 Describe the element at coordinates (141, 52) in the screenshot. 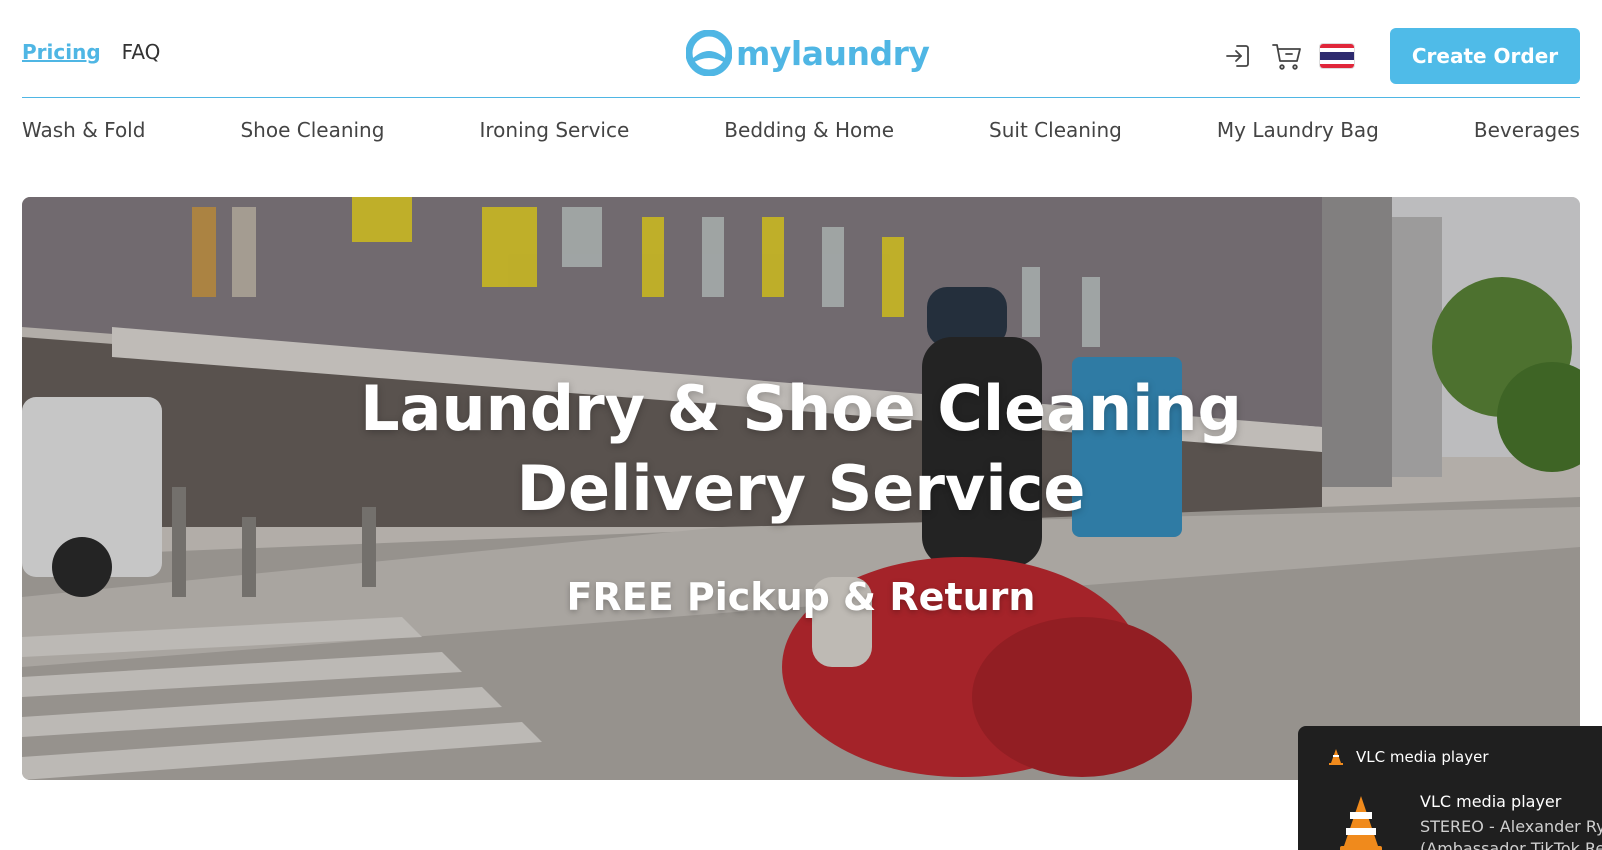

I see `faq-link: FAQ` at that location.